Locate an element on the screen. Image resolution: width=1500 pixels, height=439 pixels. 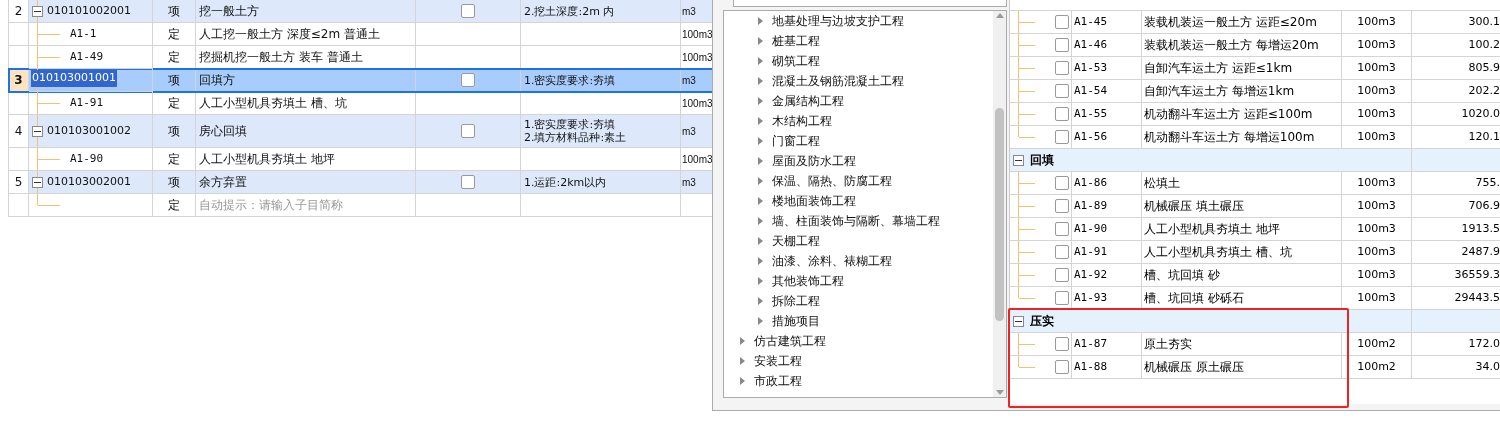
table-row: 2 010101002001 项 挖一般土方 2.挖土深度:2m 内 m3 is located at coordinates (360, 11).